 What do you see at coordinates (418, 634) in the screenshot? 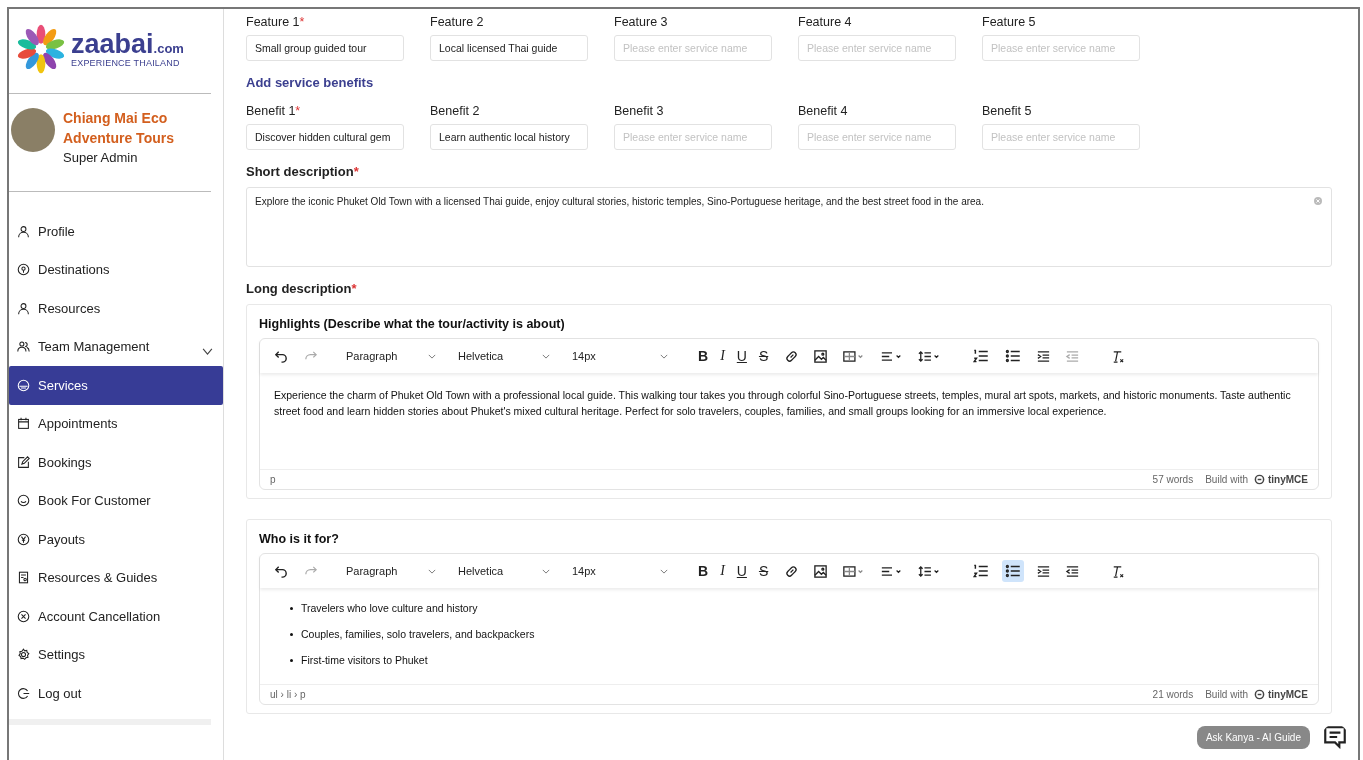
I see `list-item: Couples, families, solo travelers, and backpackers` at bounding box center [418, 634].